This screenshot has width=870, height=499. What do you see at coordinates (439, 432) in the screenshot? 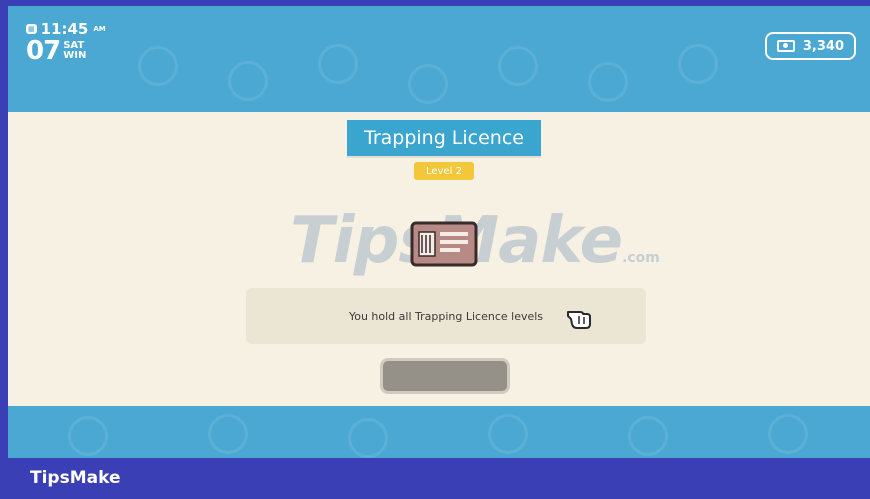
I see `bottom-pattern-band` at bounding box center [439, 432].